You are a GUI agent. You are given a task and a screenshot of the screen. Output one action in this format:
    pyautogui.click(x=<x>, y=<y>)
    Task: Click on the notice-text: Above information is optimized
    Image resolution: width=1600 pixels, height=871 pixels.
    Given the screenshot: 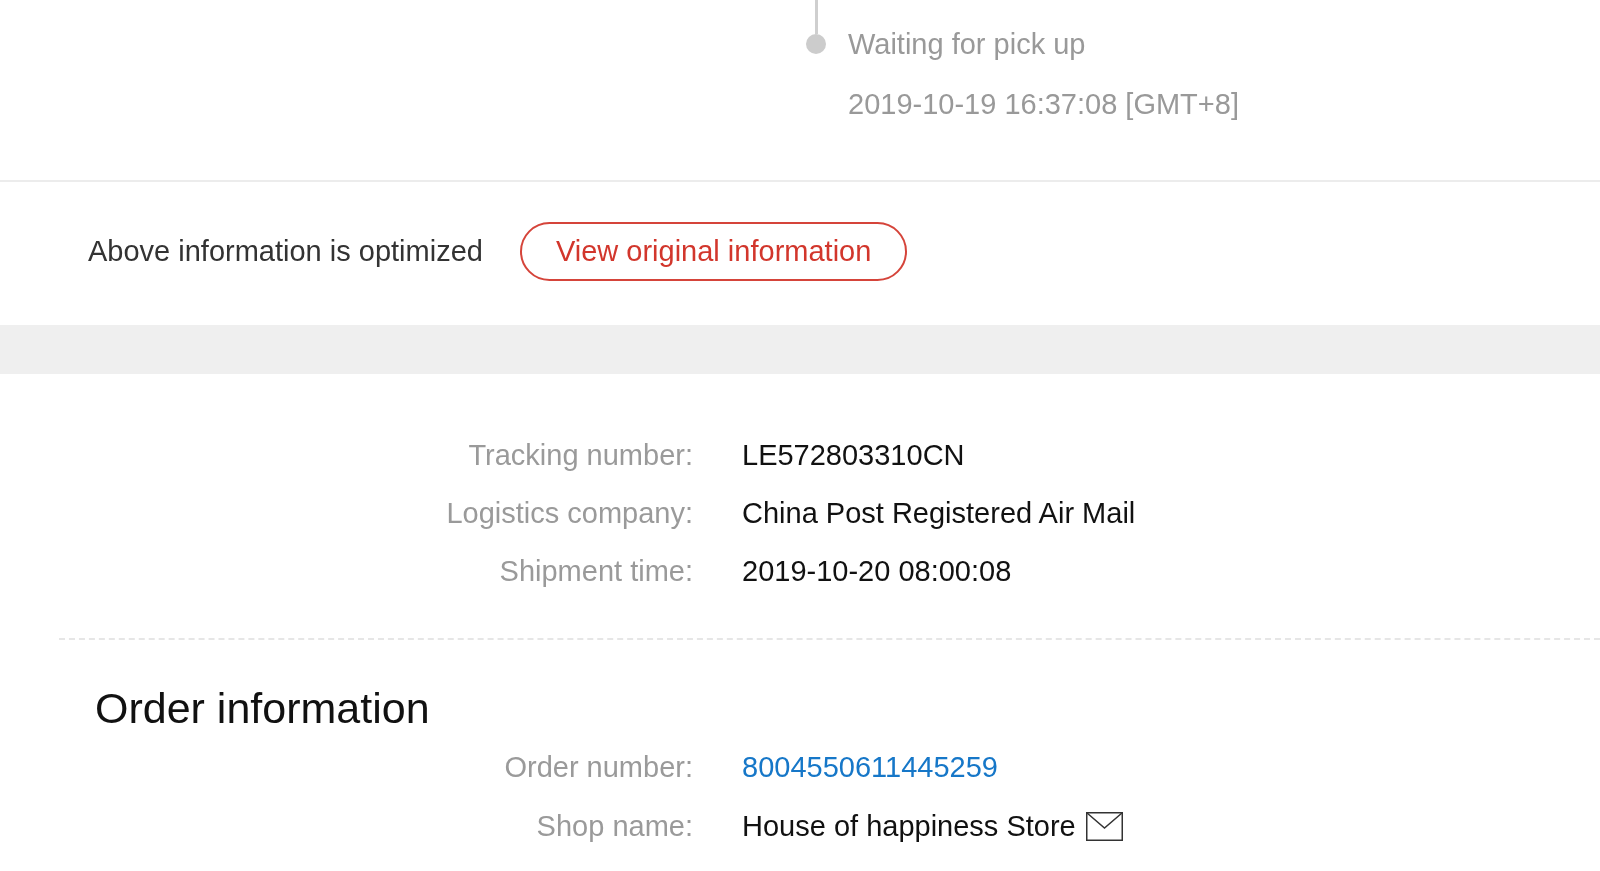 What is the action you would take?
    pyautogui.click(x=285, y=251)
    